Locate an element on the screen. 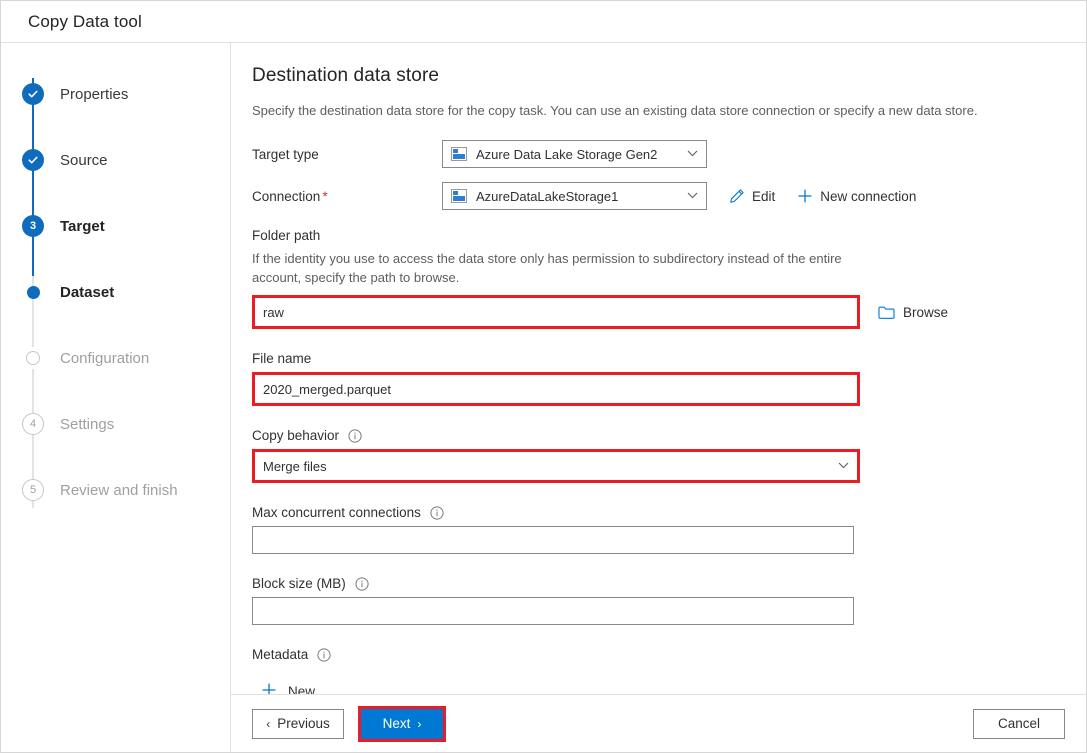  sidebar-step-label: Source is located at coordinates (84, 160).